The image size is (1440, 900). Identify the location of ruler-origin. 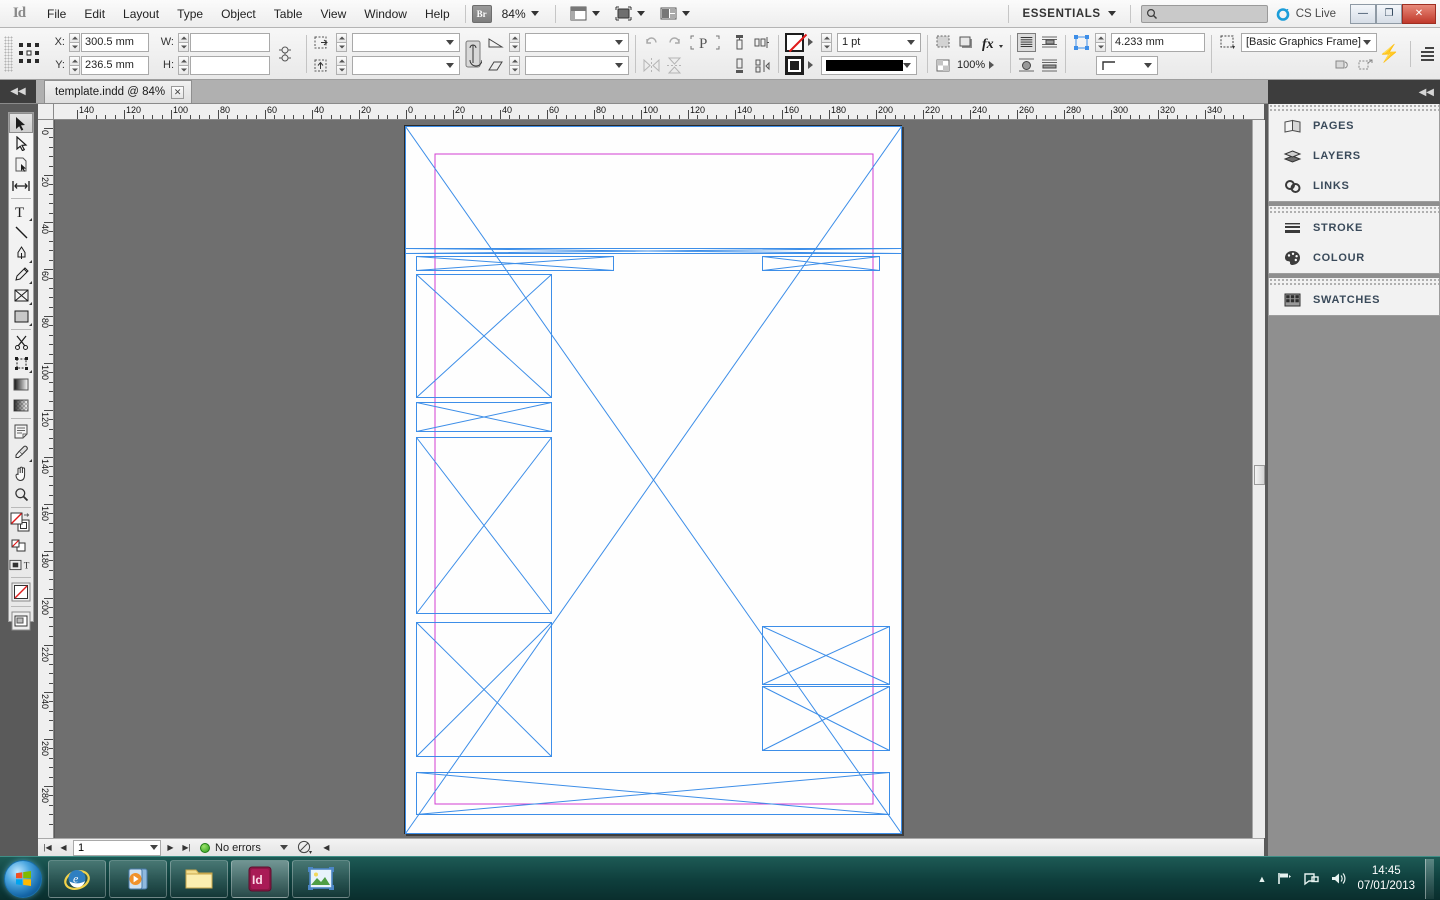
(46, 112).